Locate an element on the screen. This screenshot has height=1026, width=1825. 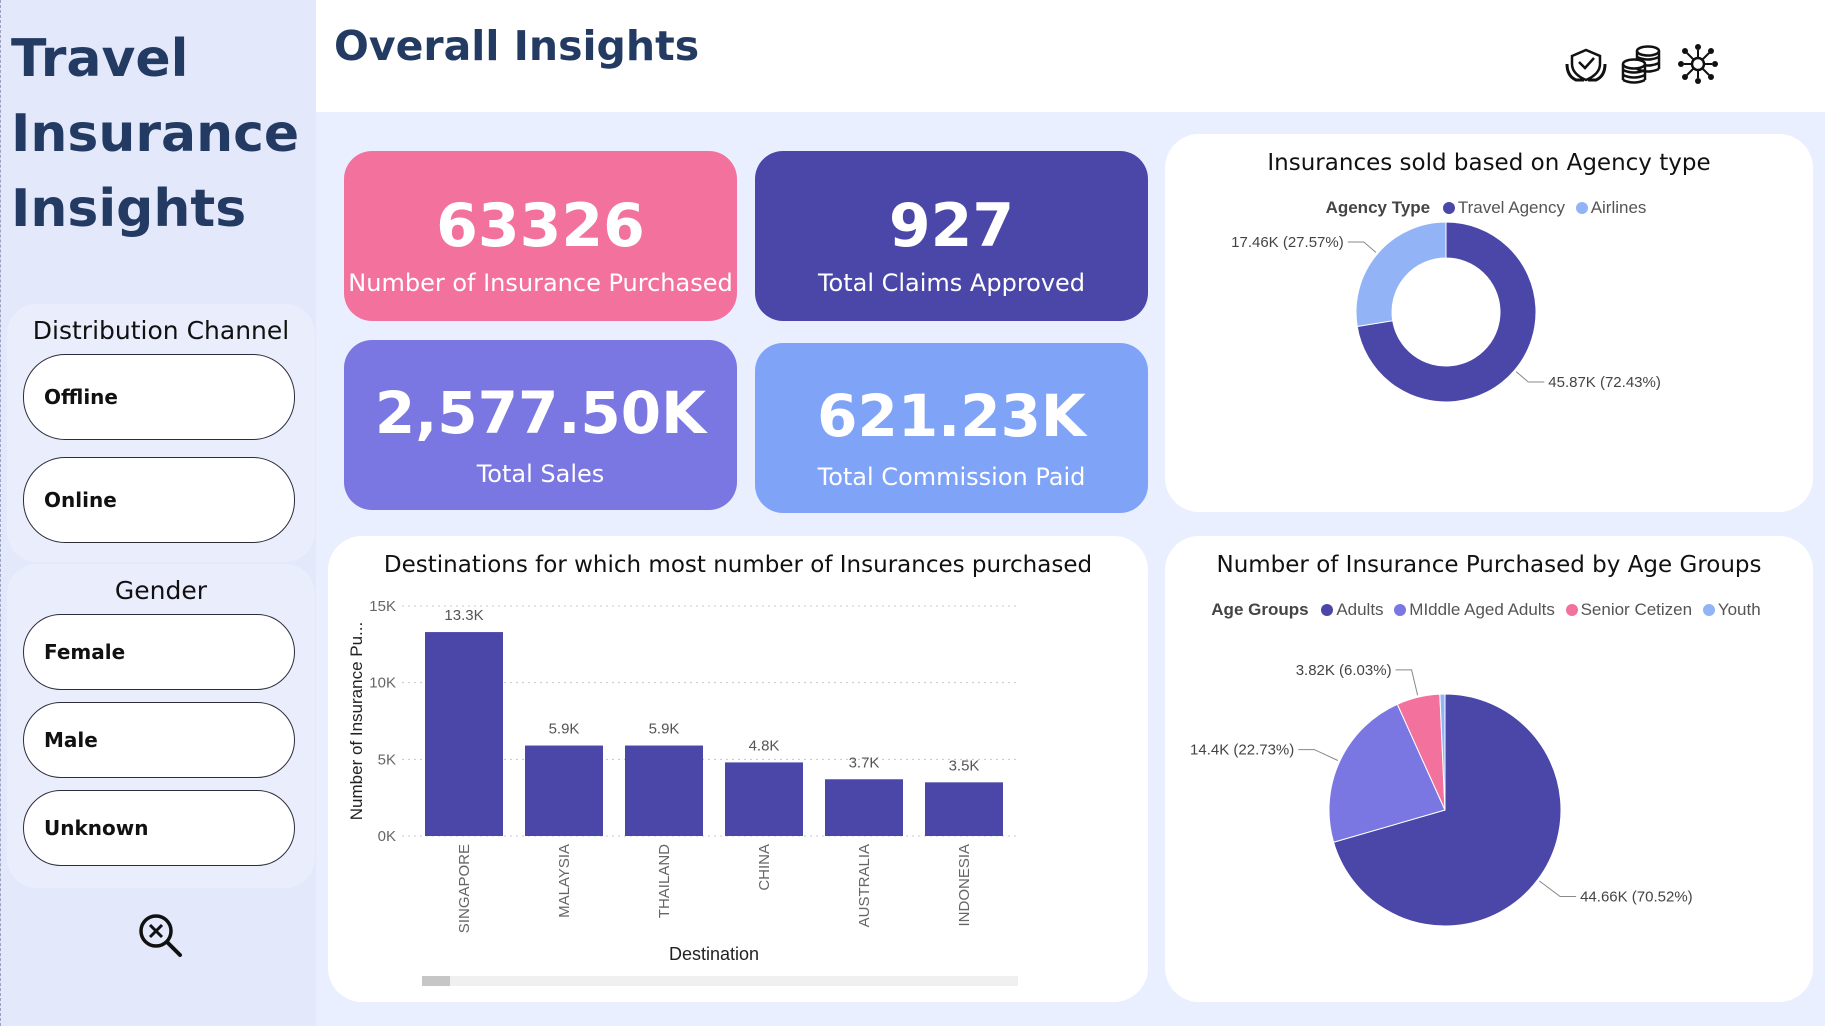
kpi-value: 63326 is located at coordinates (540, 226).